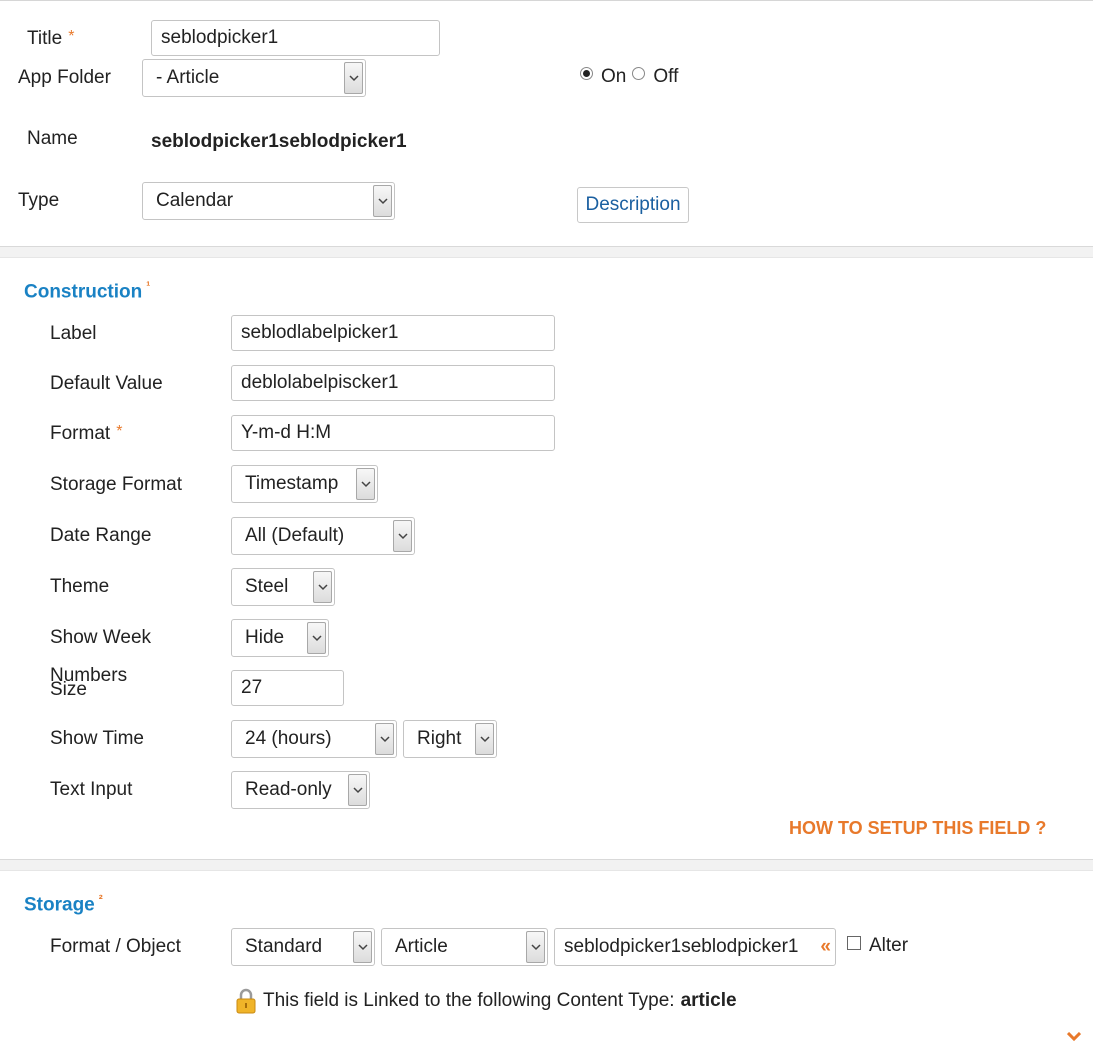  I want to click on state-on-radio, so click(586, 73).